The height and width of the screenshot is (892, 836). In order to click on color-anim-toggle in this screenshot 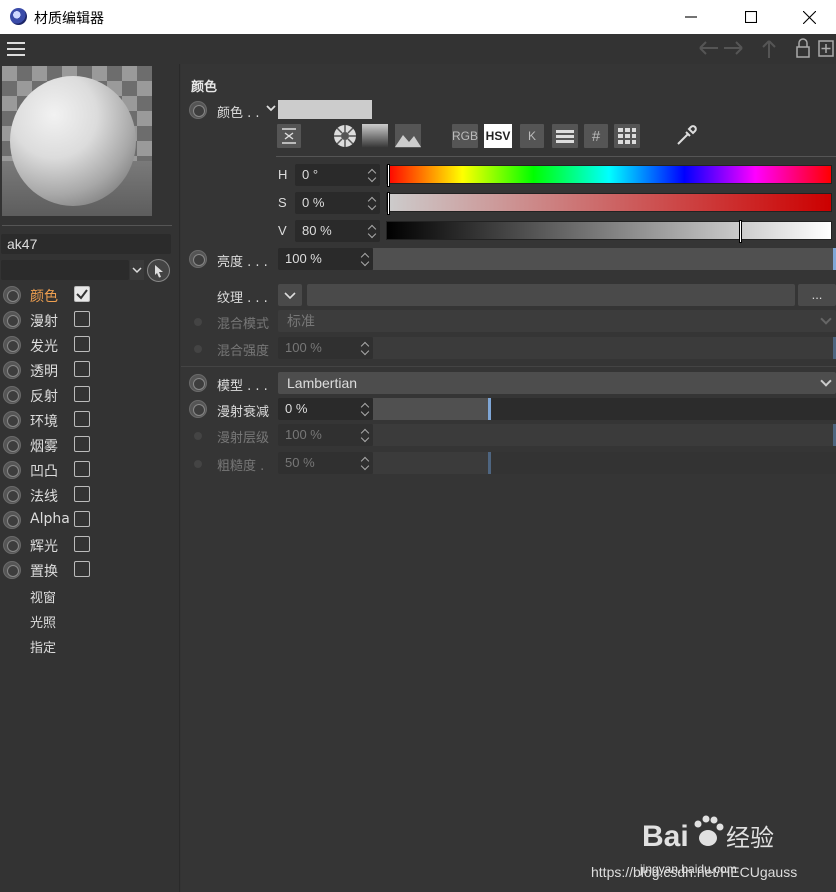, I will do `click(198, 110)`.